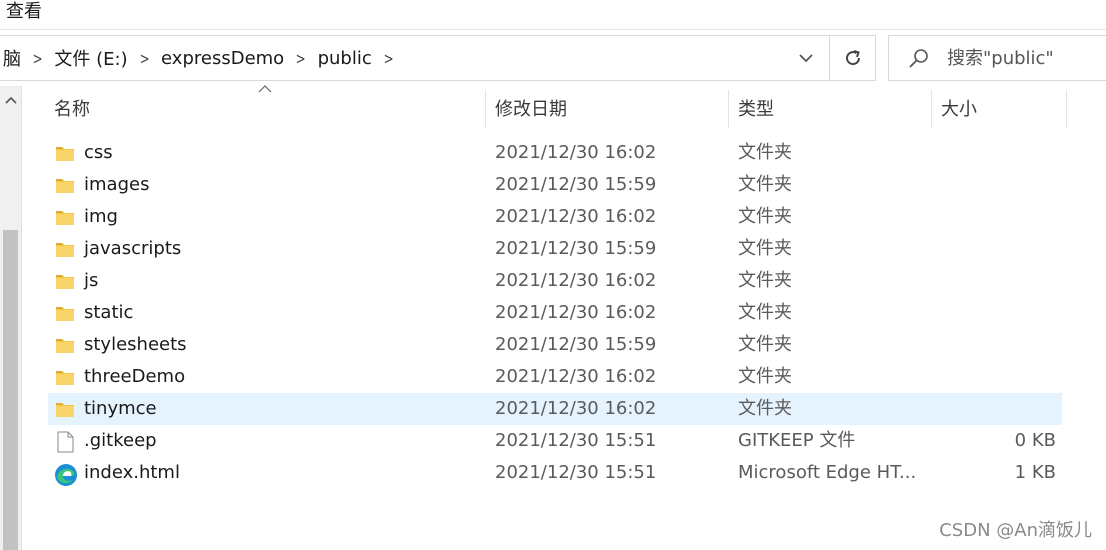 The height and width of the screenshot is (550, 1106). I want to click on file-row: img 2021/12/30 16:02 文件夹, so click(555, 217).